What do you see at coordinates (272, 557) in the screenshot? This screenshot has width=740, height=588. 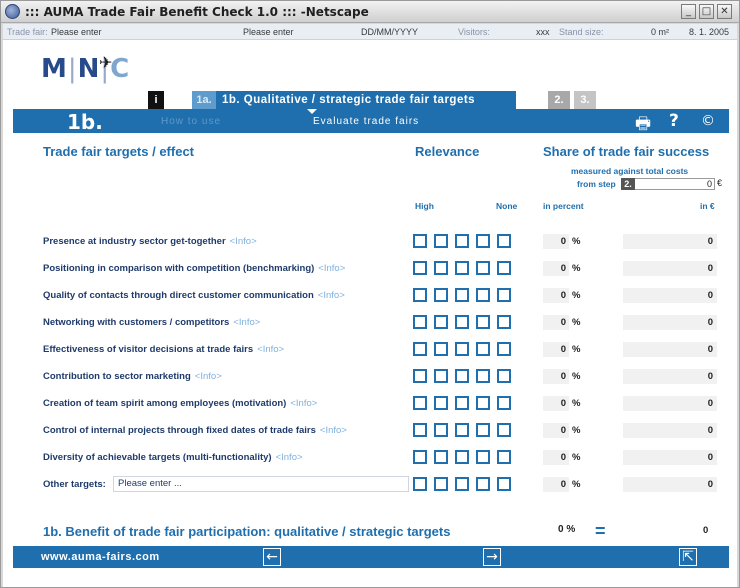 I see `back-arrow-icon: ←` at bounding box center [272, 557].